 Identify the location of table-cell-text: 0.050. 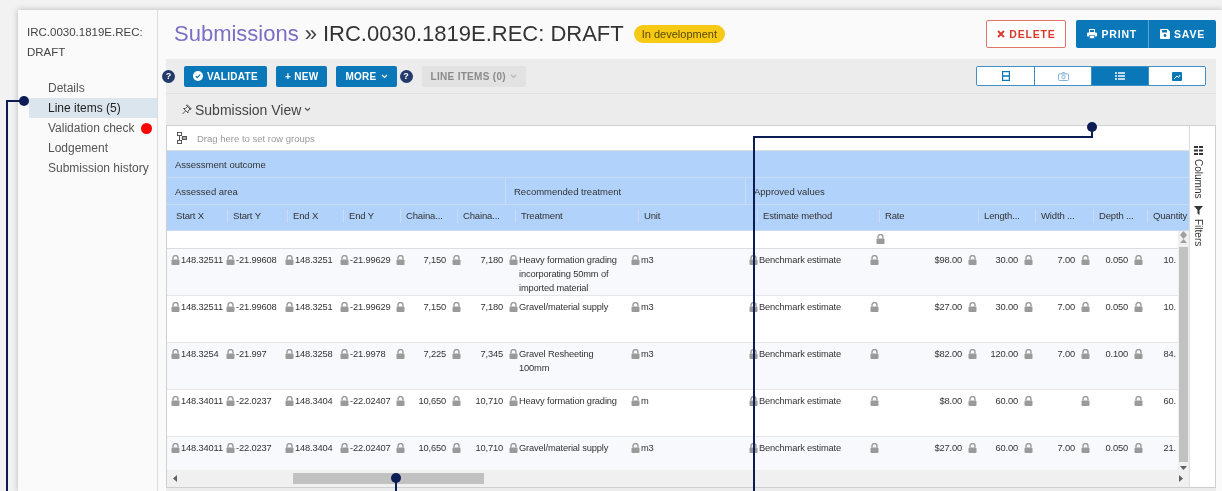
(1116, 260).